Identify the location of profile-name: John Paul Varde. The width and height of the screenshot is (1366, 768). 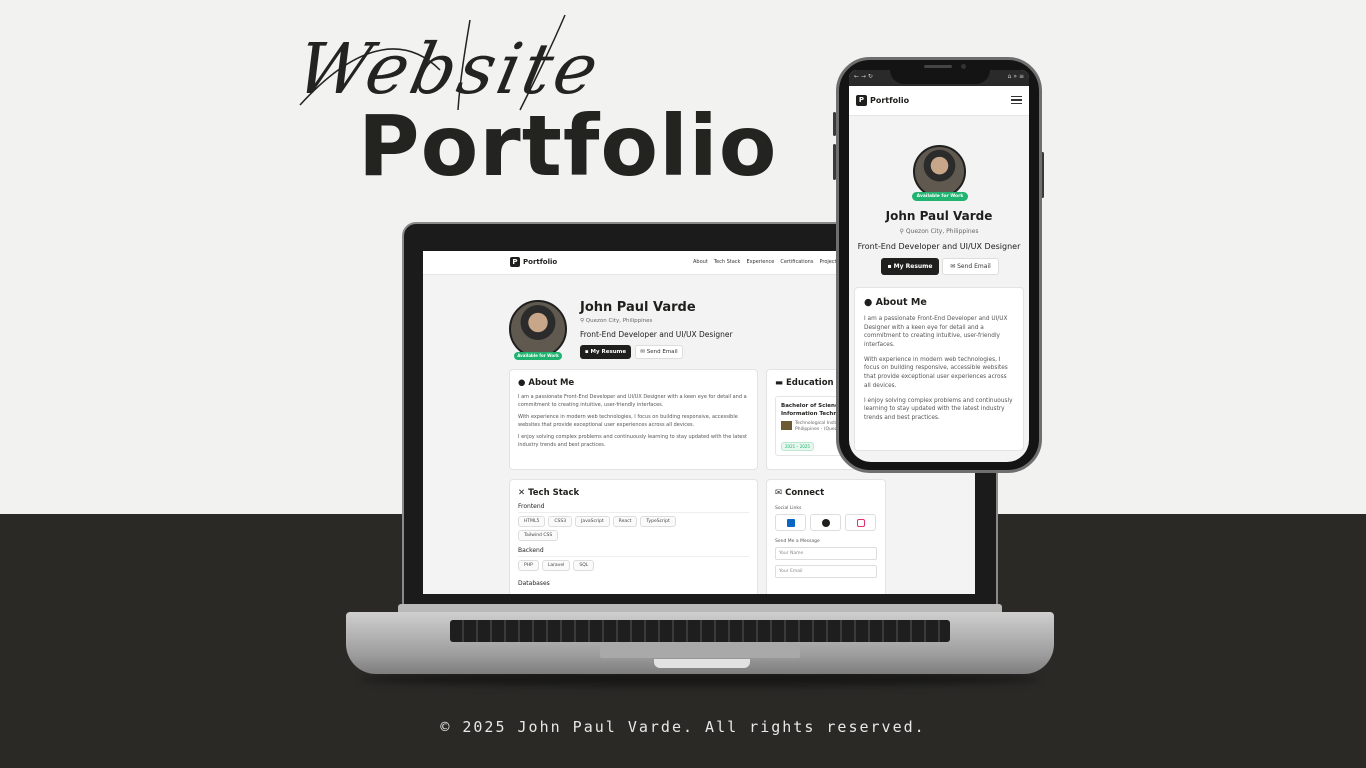
(638, 307).